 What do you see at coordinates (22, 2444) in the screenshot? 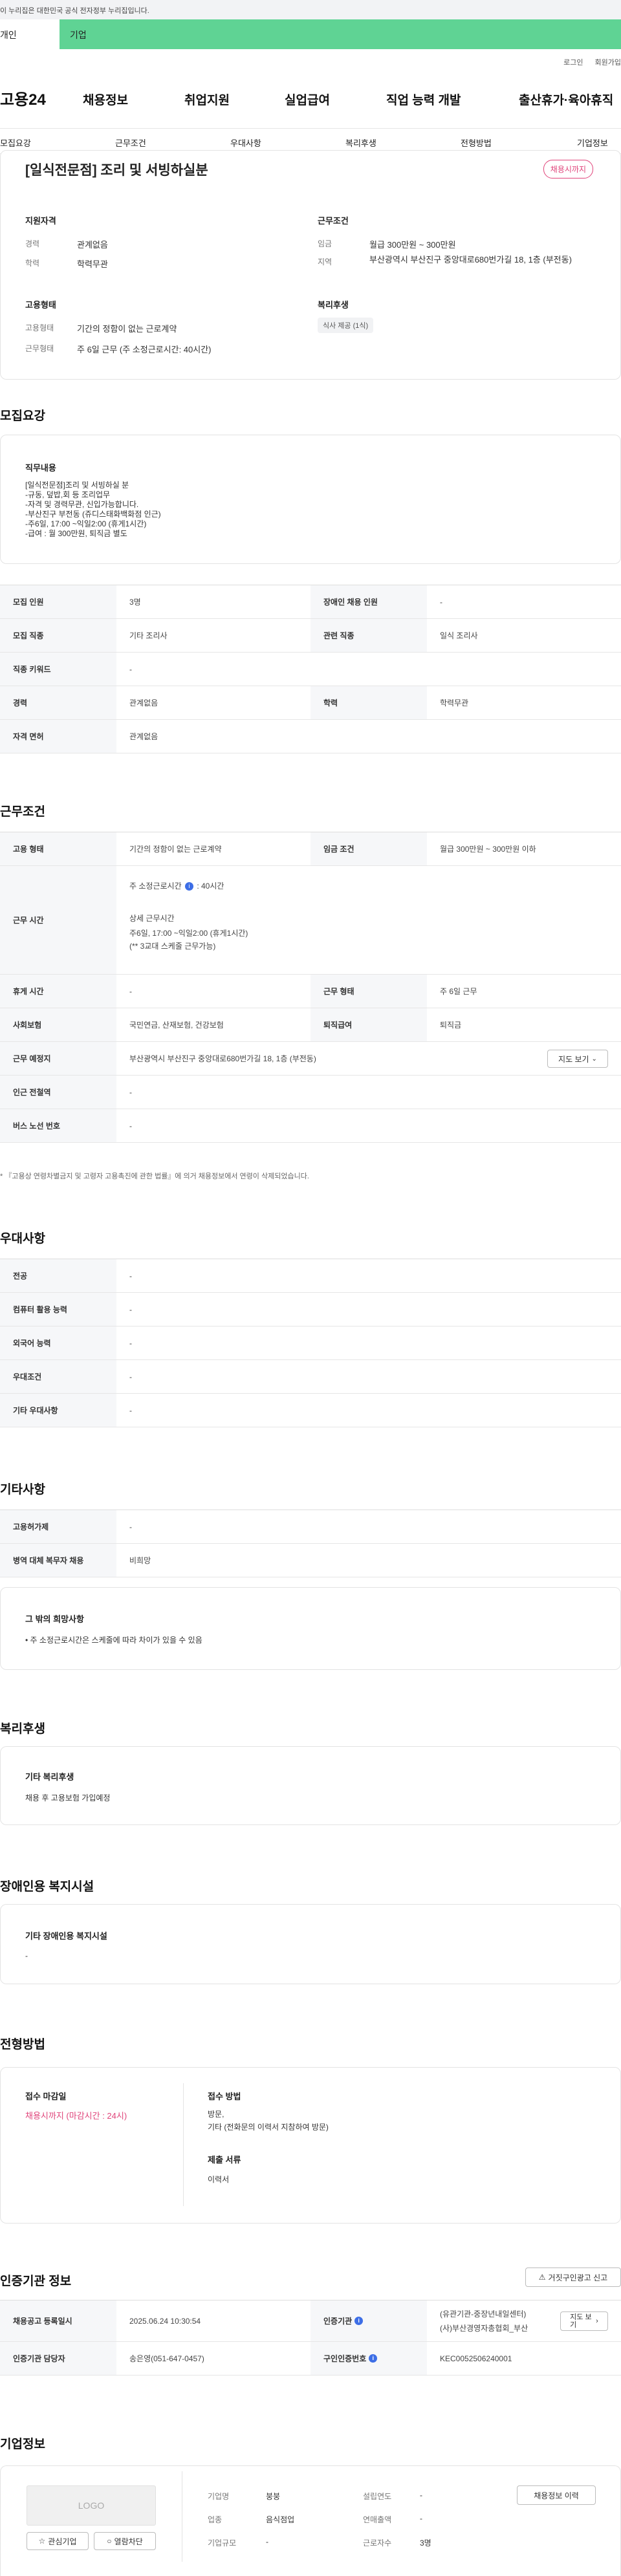
I see `company-title: 기업정보` at bounding box center [22, 2444].